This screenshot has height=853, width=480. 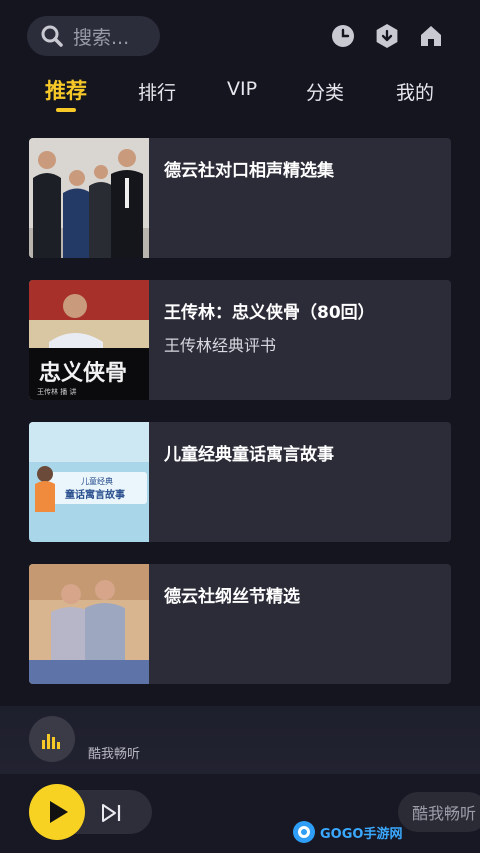 I want to click on album-cover: 儿童经典 童话寓言故事, so click(x=89, y=482).